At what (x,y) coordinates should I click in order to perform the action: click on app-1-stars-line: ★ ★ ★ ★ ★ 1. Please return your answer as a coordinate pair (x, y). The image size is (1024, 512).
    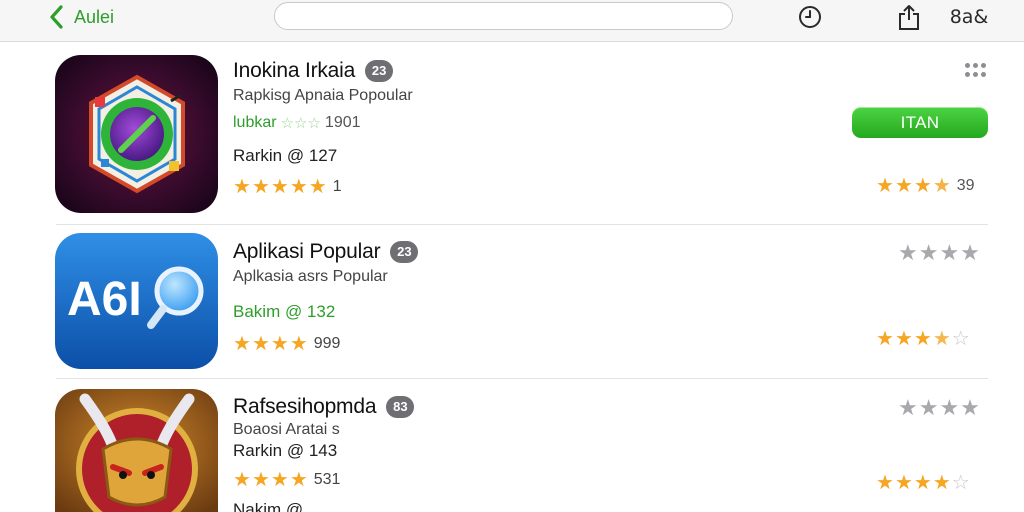
    Looking at the image, I should click on (287, 187).